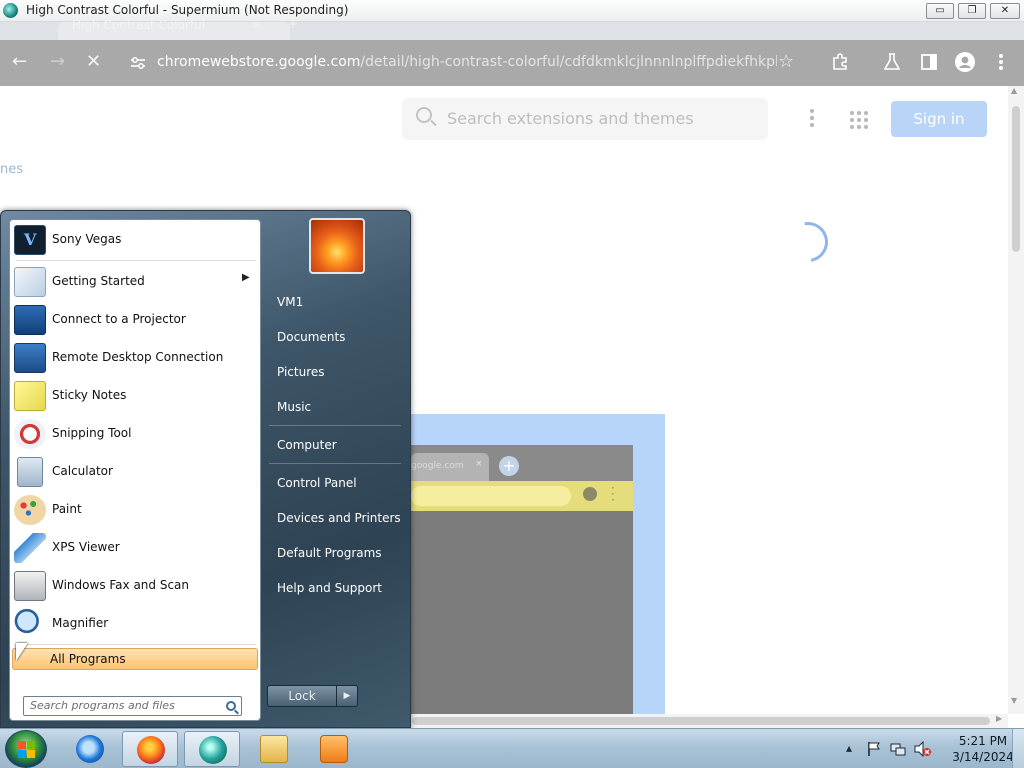 Image resolution: width=1024 pixels, height=768 pixels. I want to click on horizontal-scroll-thumb, so click(701, 721).